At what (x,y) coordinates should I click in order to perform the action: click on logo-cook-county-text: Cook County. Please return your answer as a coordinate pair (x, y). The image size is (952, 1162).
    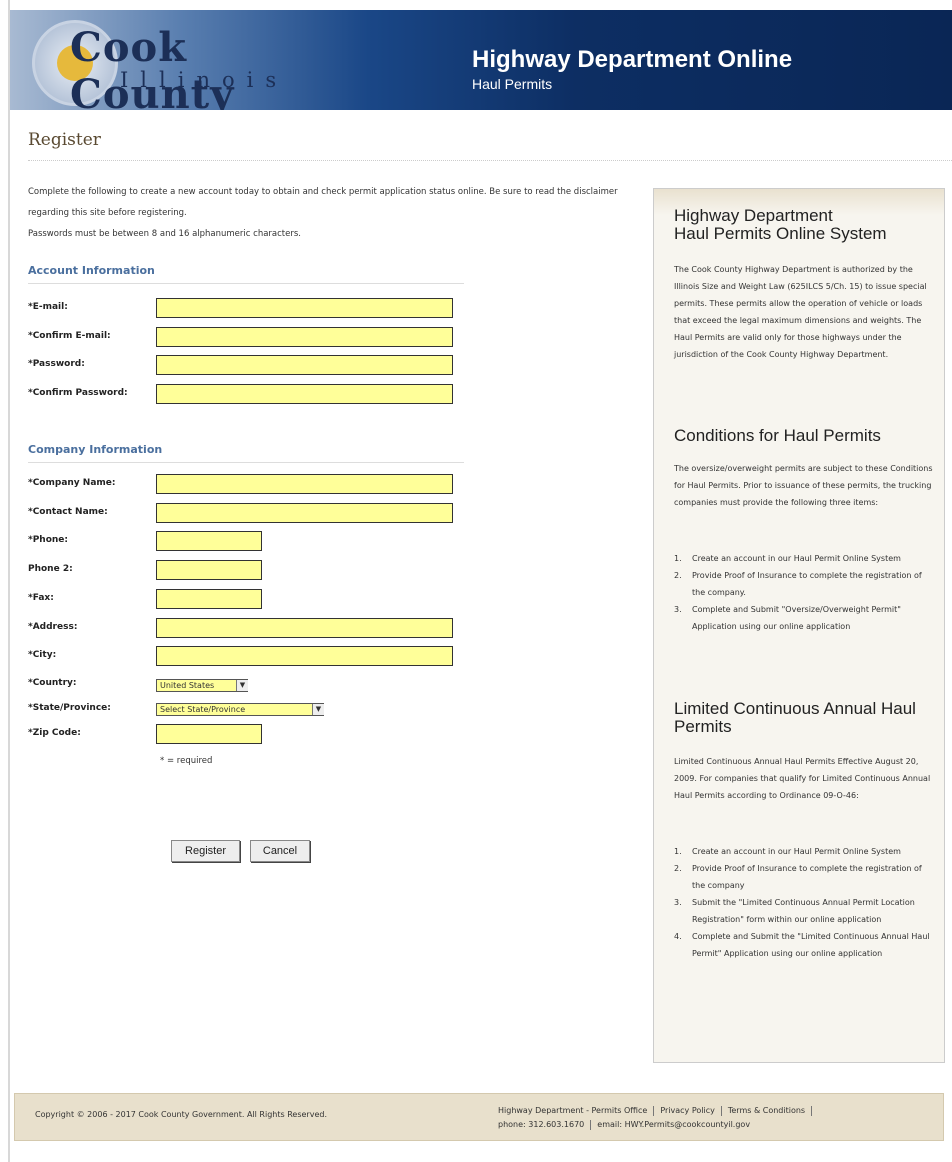
    Looking at the image, I should click on (152, 67).